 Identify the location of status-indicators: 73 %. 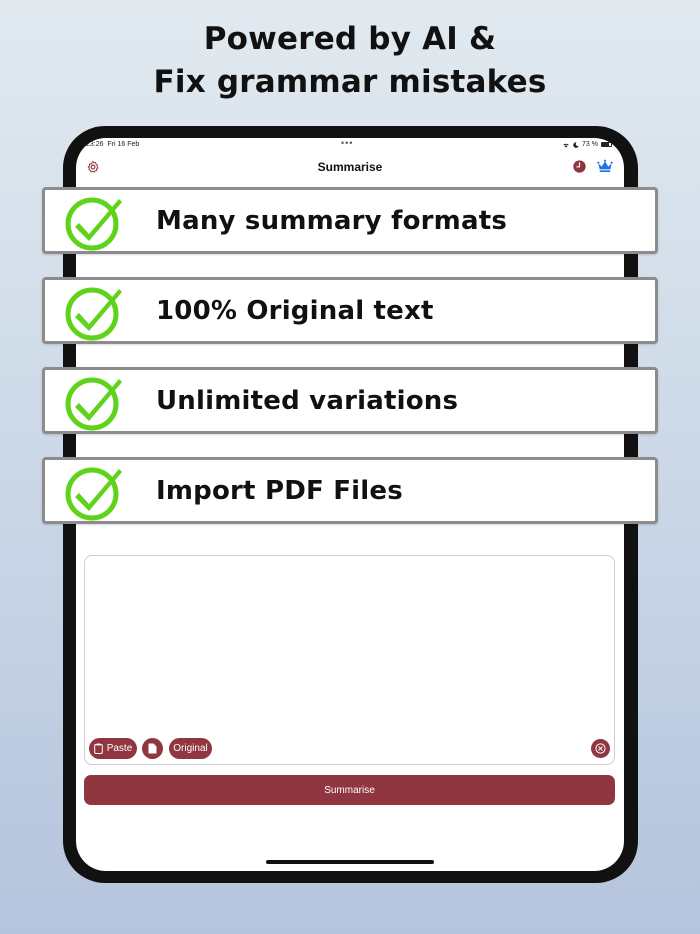
(587, 144).